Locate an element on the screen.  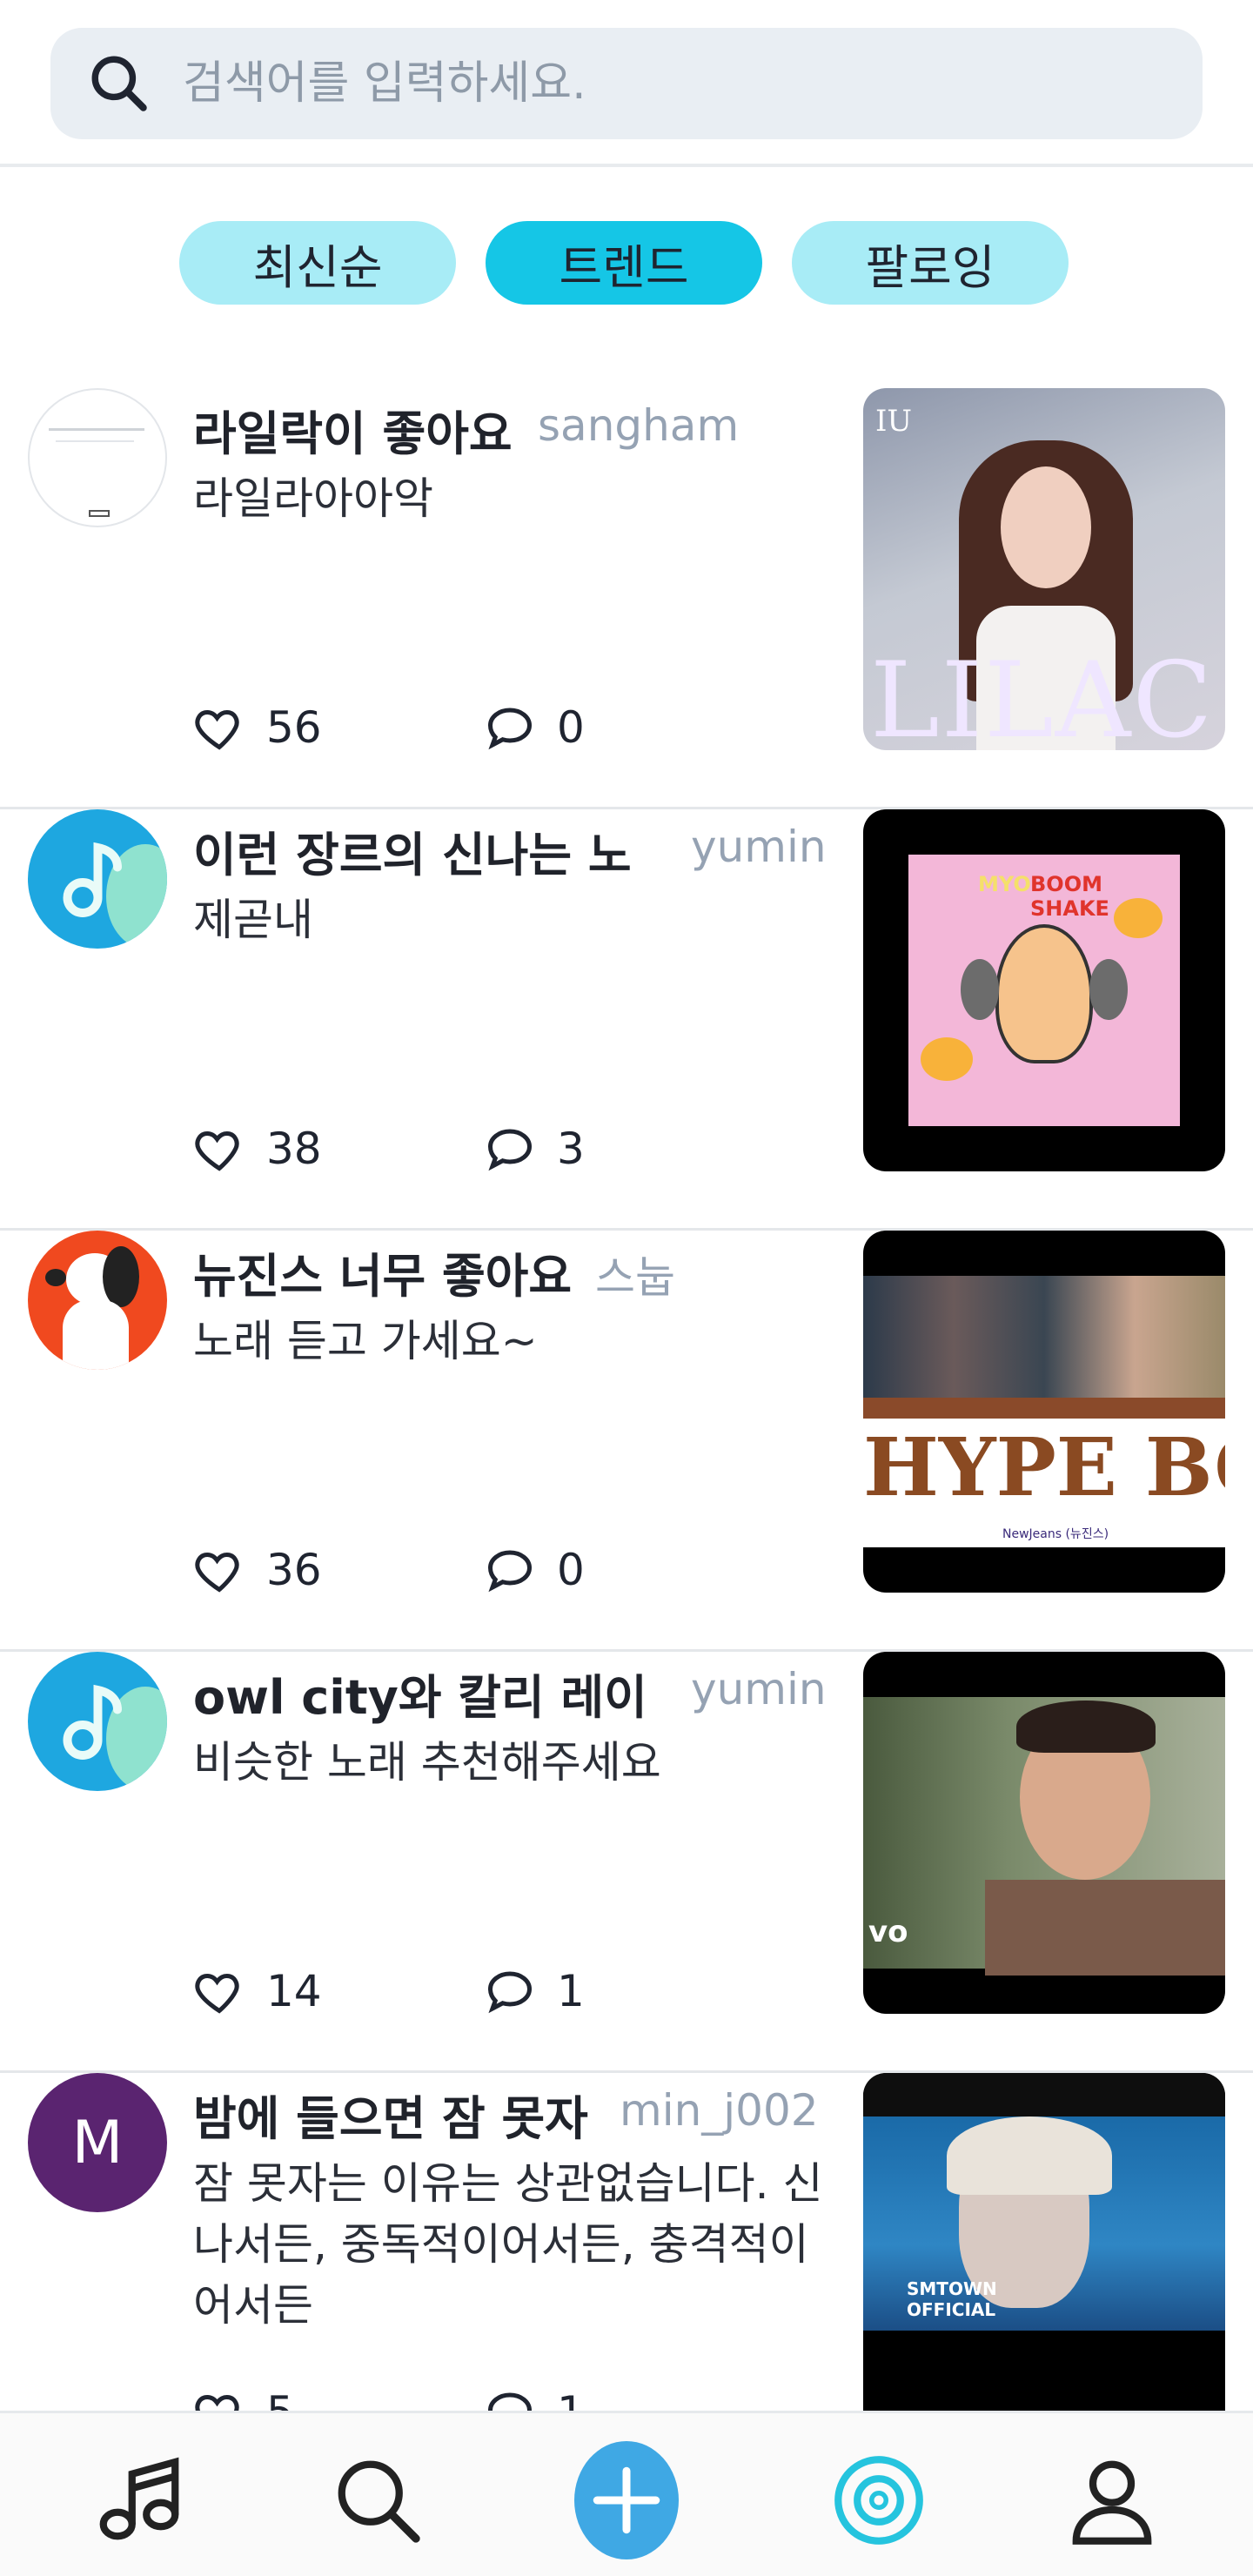
post-title: 라일락이 좋아요 is located at coordinates (353, 429).